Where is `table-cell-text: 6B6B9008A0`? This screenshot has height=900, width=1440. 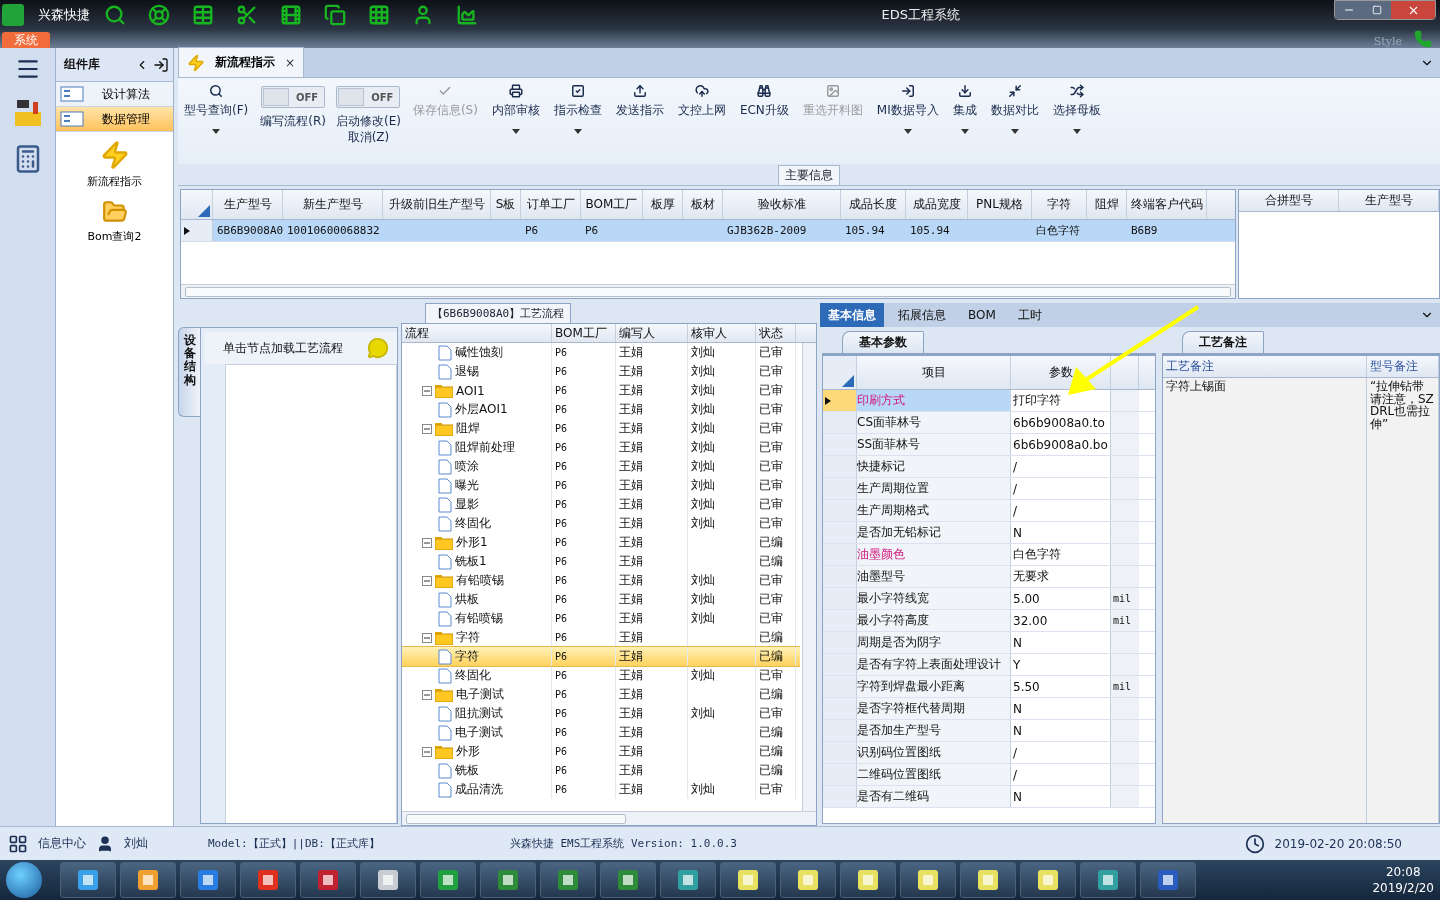
table-cell-text: 6B6B9008A0 is located at coordinates (249, 231).